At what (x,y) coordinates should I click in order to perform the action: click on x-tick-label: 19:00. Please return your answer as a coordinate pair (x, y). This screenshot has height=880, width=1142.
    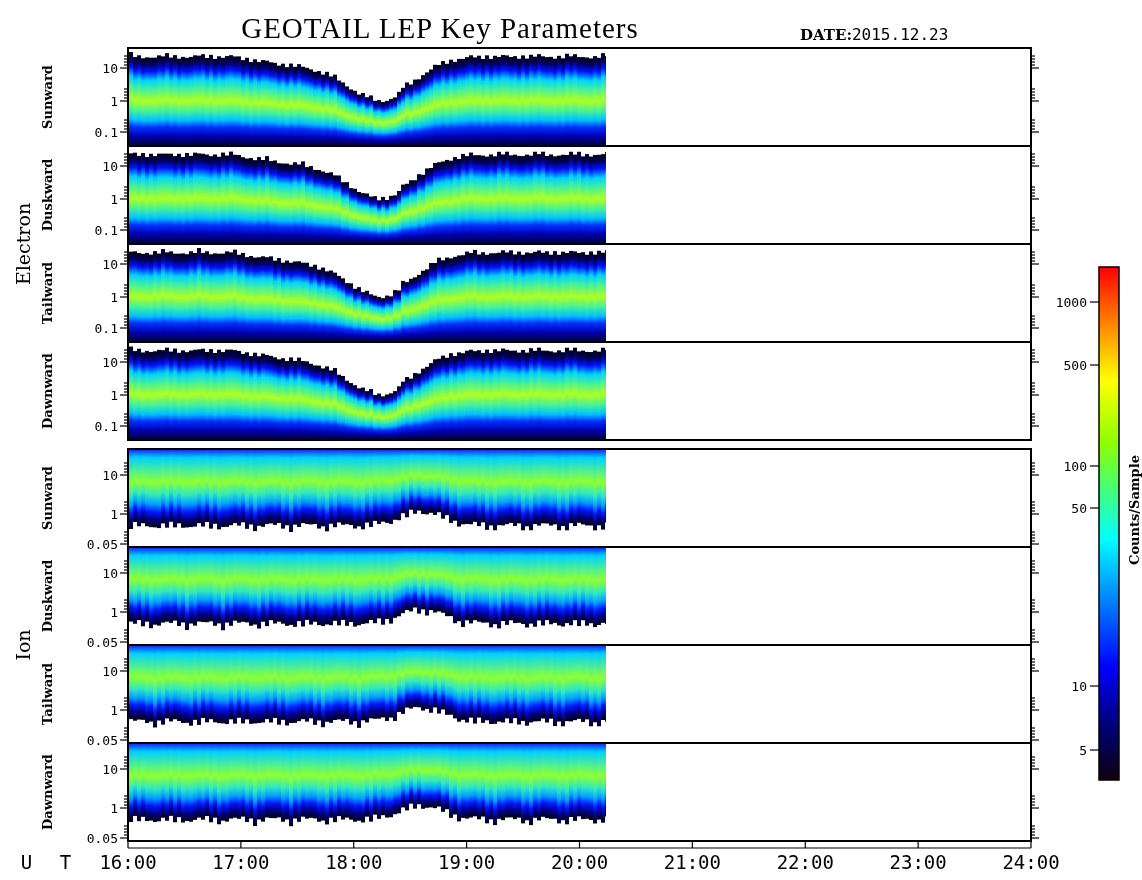
    Looking at the image, I should click on (467, 862).